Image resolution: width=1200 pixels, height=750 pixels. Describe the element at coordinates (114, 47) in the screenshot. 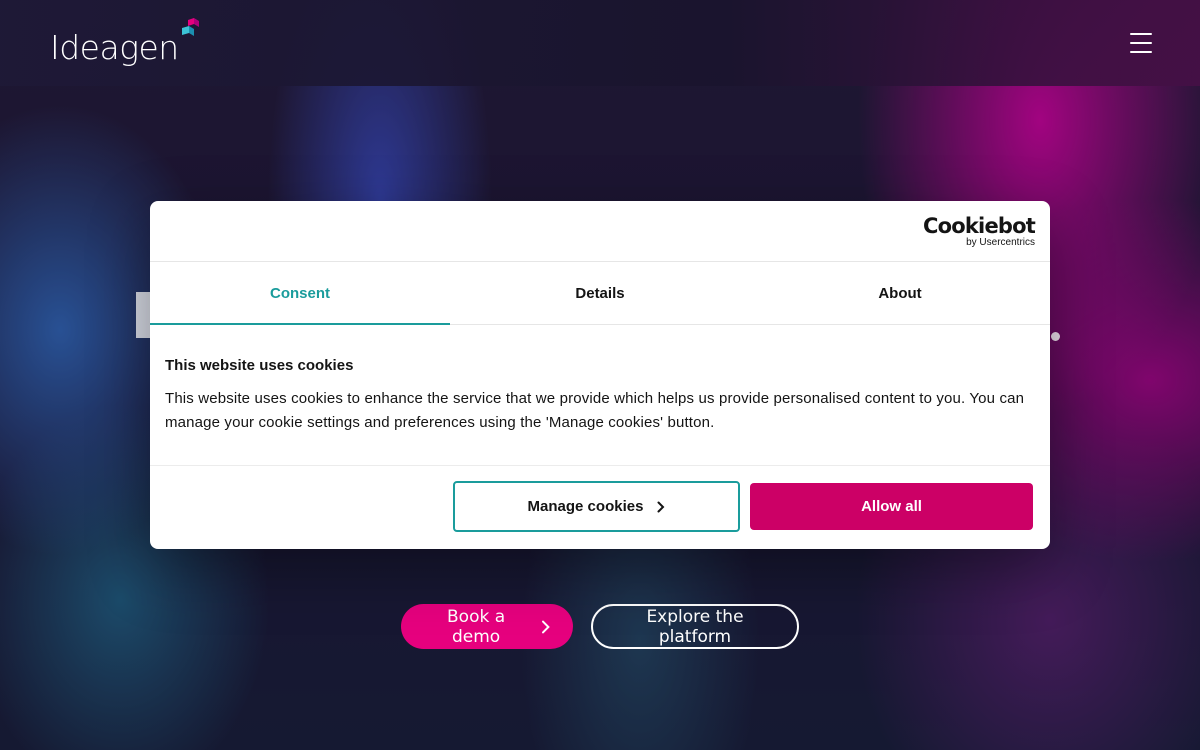

I see `logo-text: Ideagen` at that location.